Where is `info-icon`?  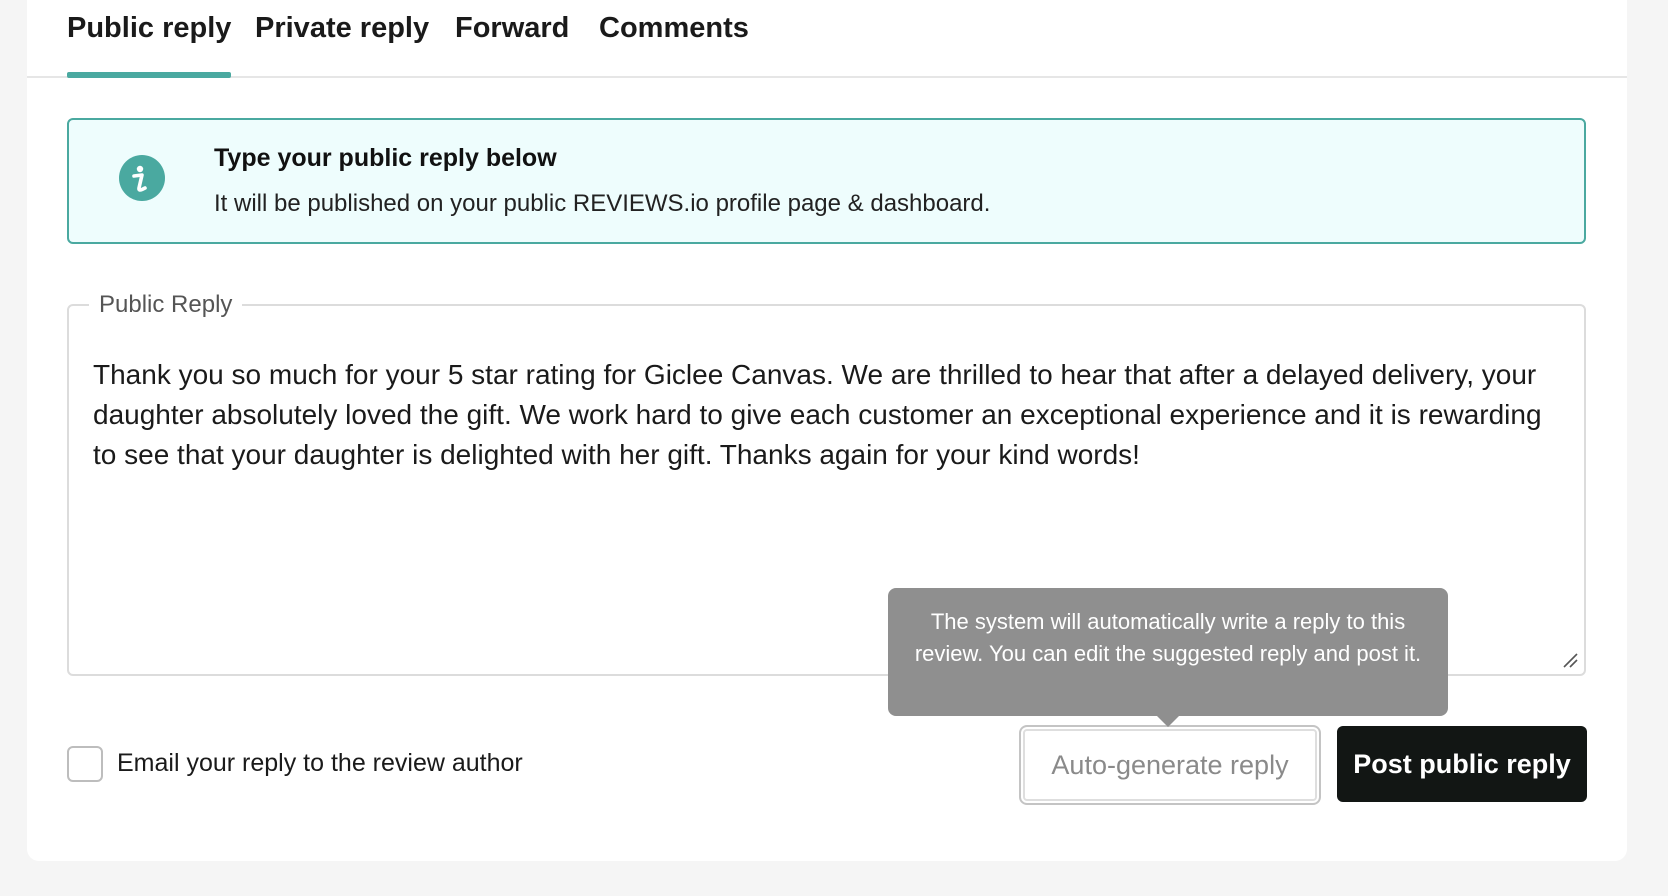 info-icon is located at coordinates (142, 178).